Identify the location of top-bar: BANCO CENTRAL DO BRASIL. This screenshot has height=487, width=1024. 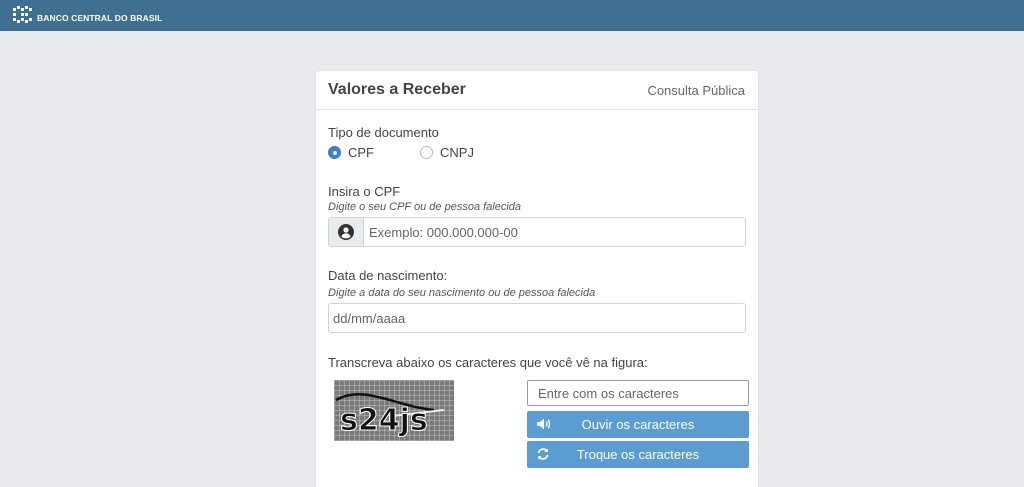
(512, 15).